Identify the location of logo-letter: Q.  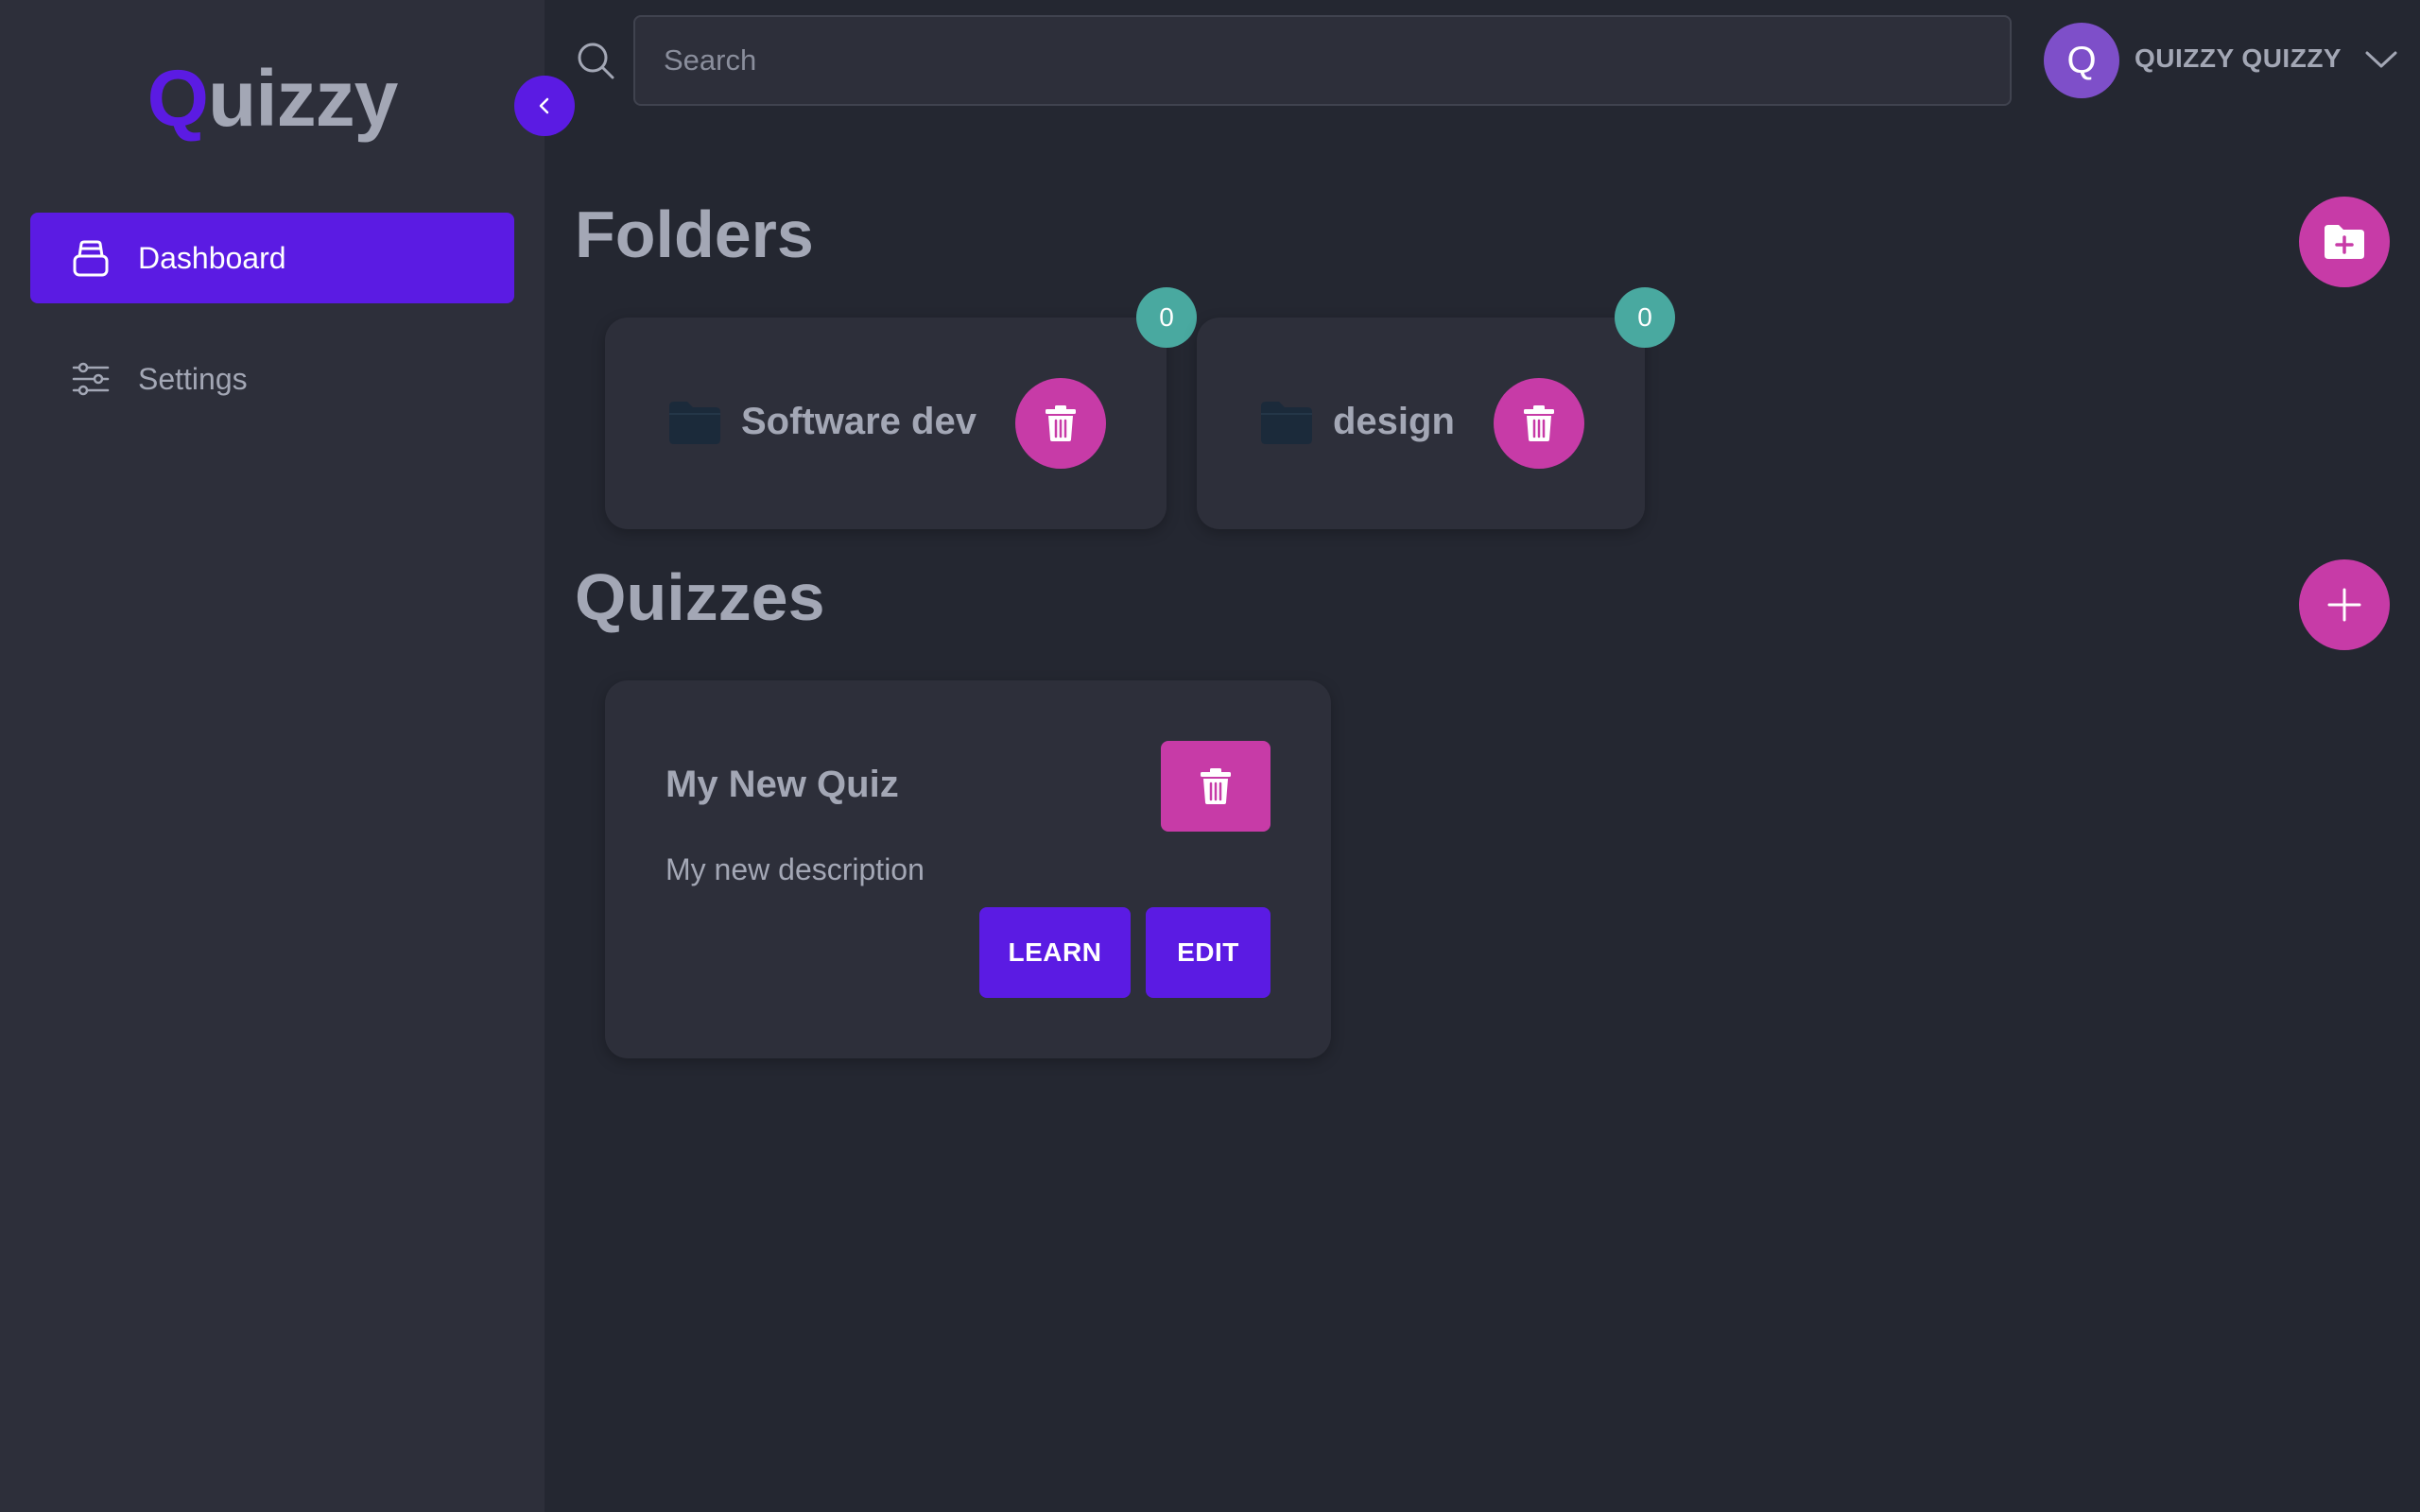
(178, 98).